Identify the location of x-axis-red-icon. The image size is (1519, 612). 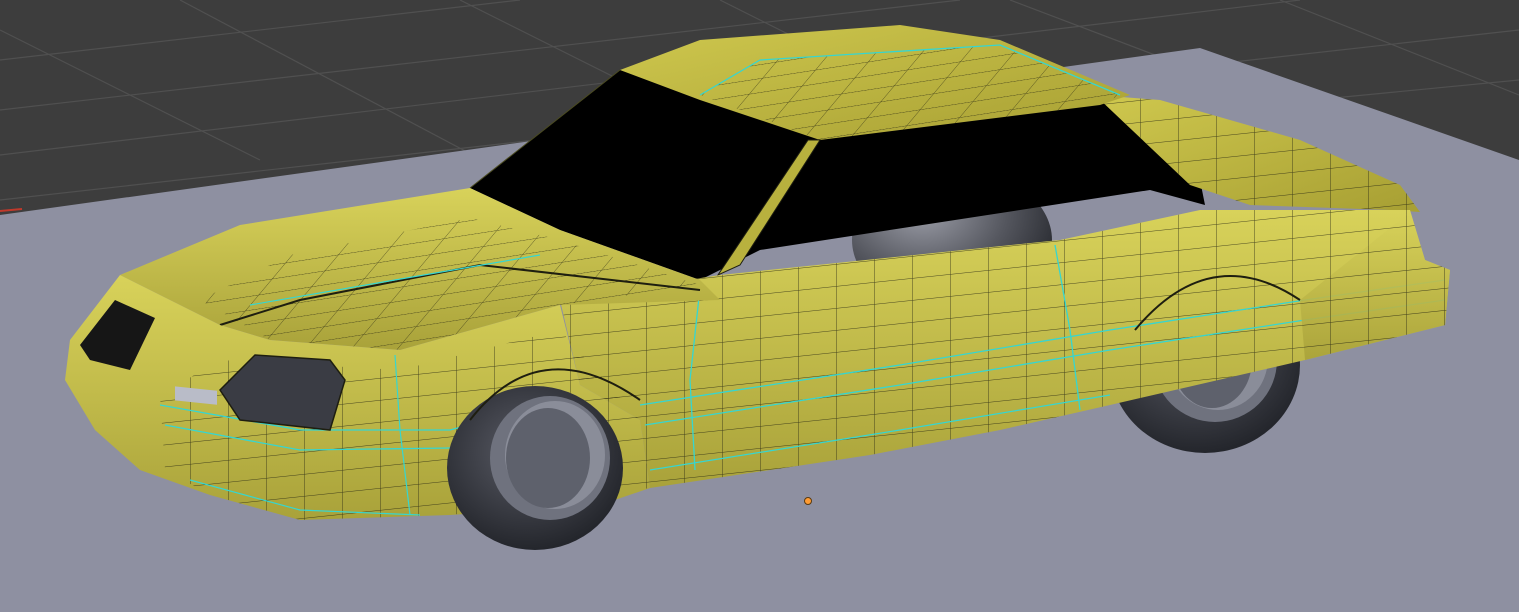
(11, 210).